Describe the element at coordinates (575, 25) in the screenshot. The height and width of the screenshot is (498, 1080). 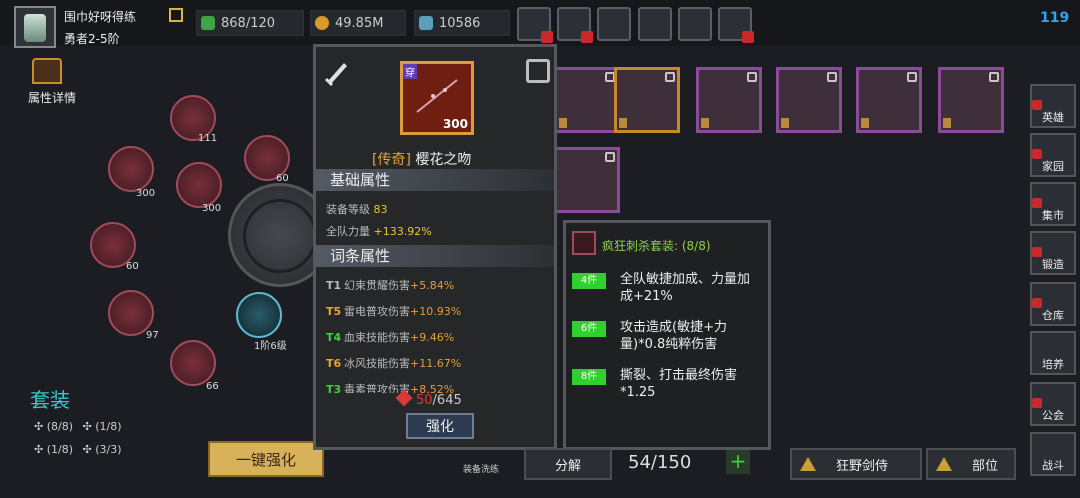
I see `mail-icon` at that location.